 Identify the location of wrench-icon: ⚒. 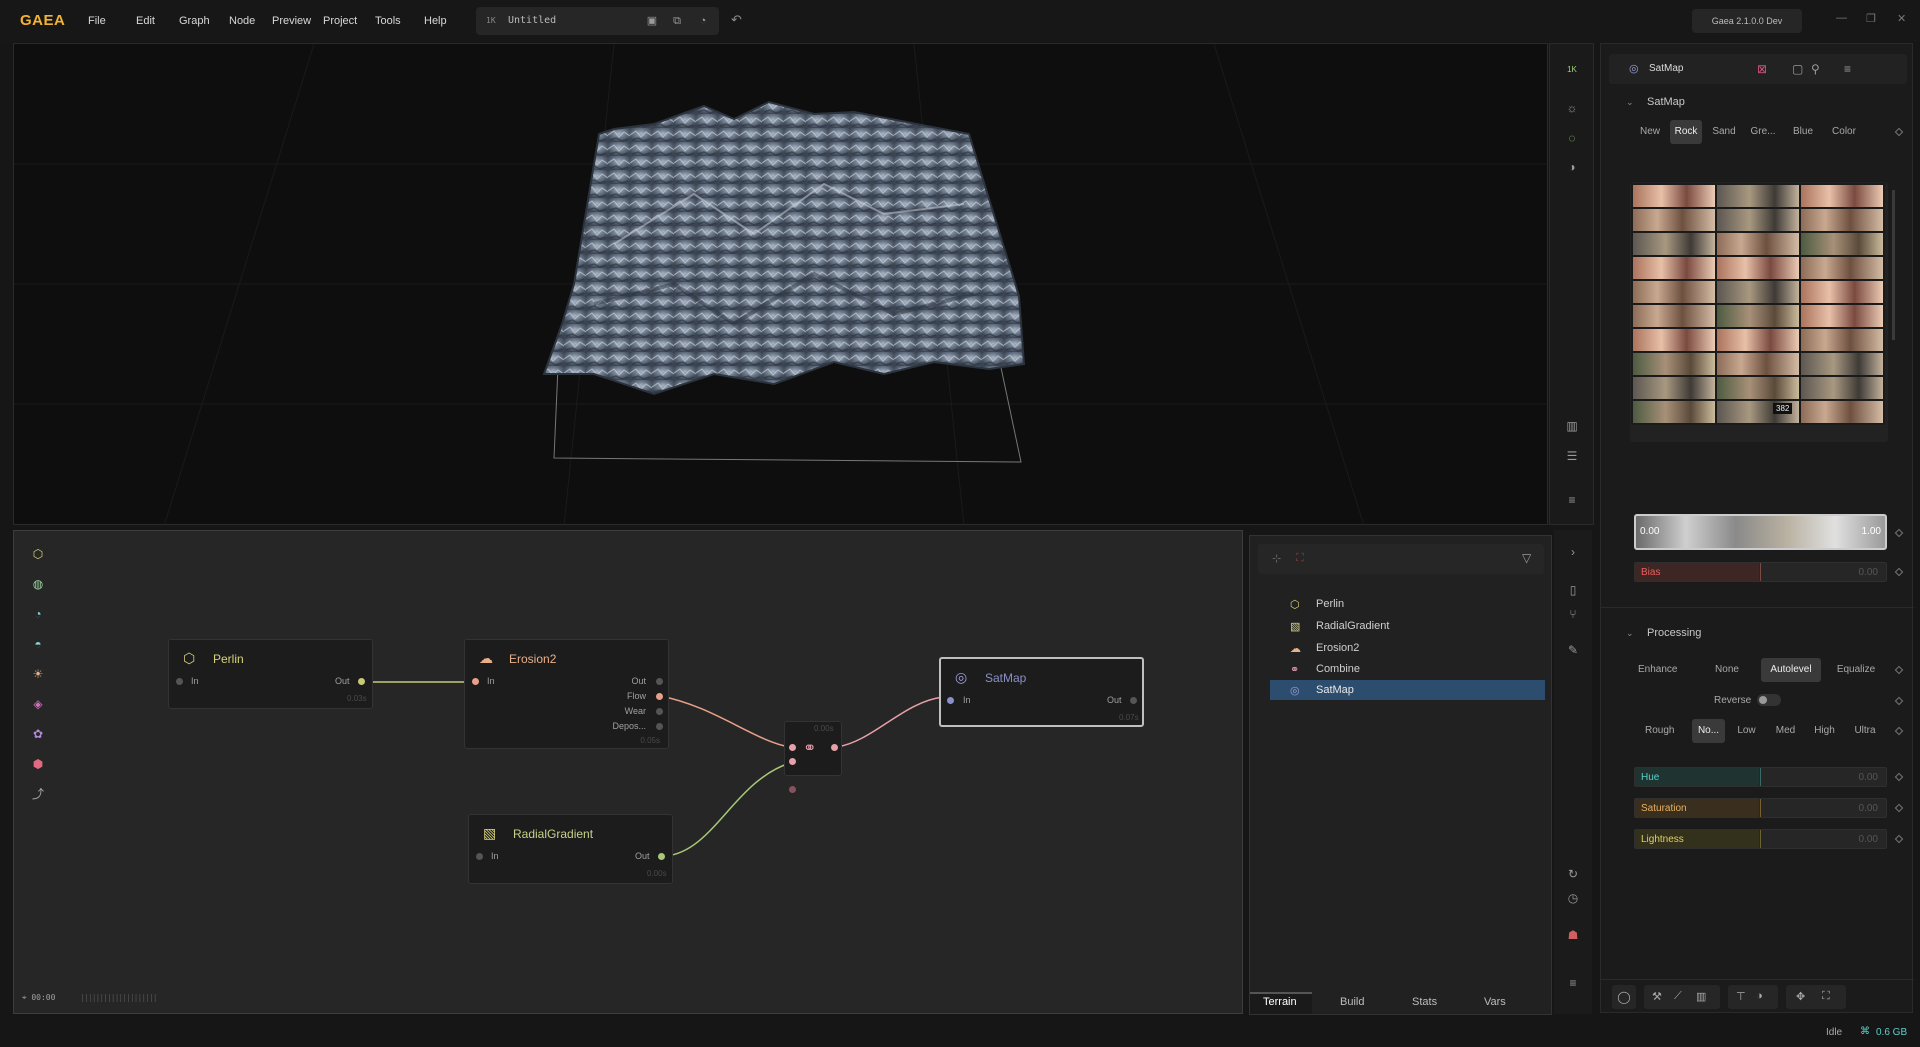
(1657, 996).